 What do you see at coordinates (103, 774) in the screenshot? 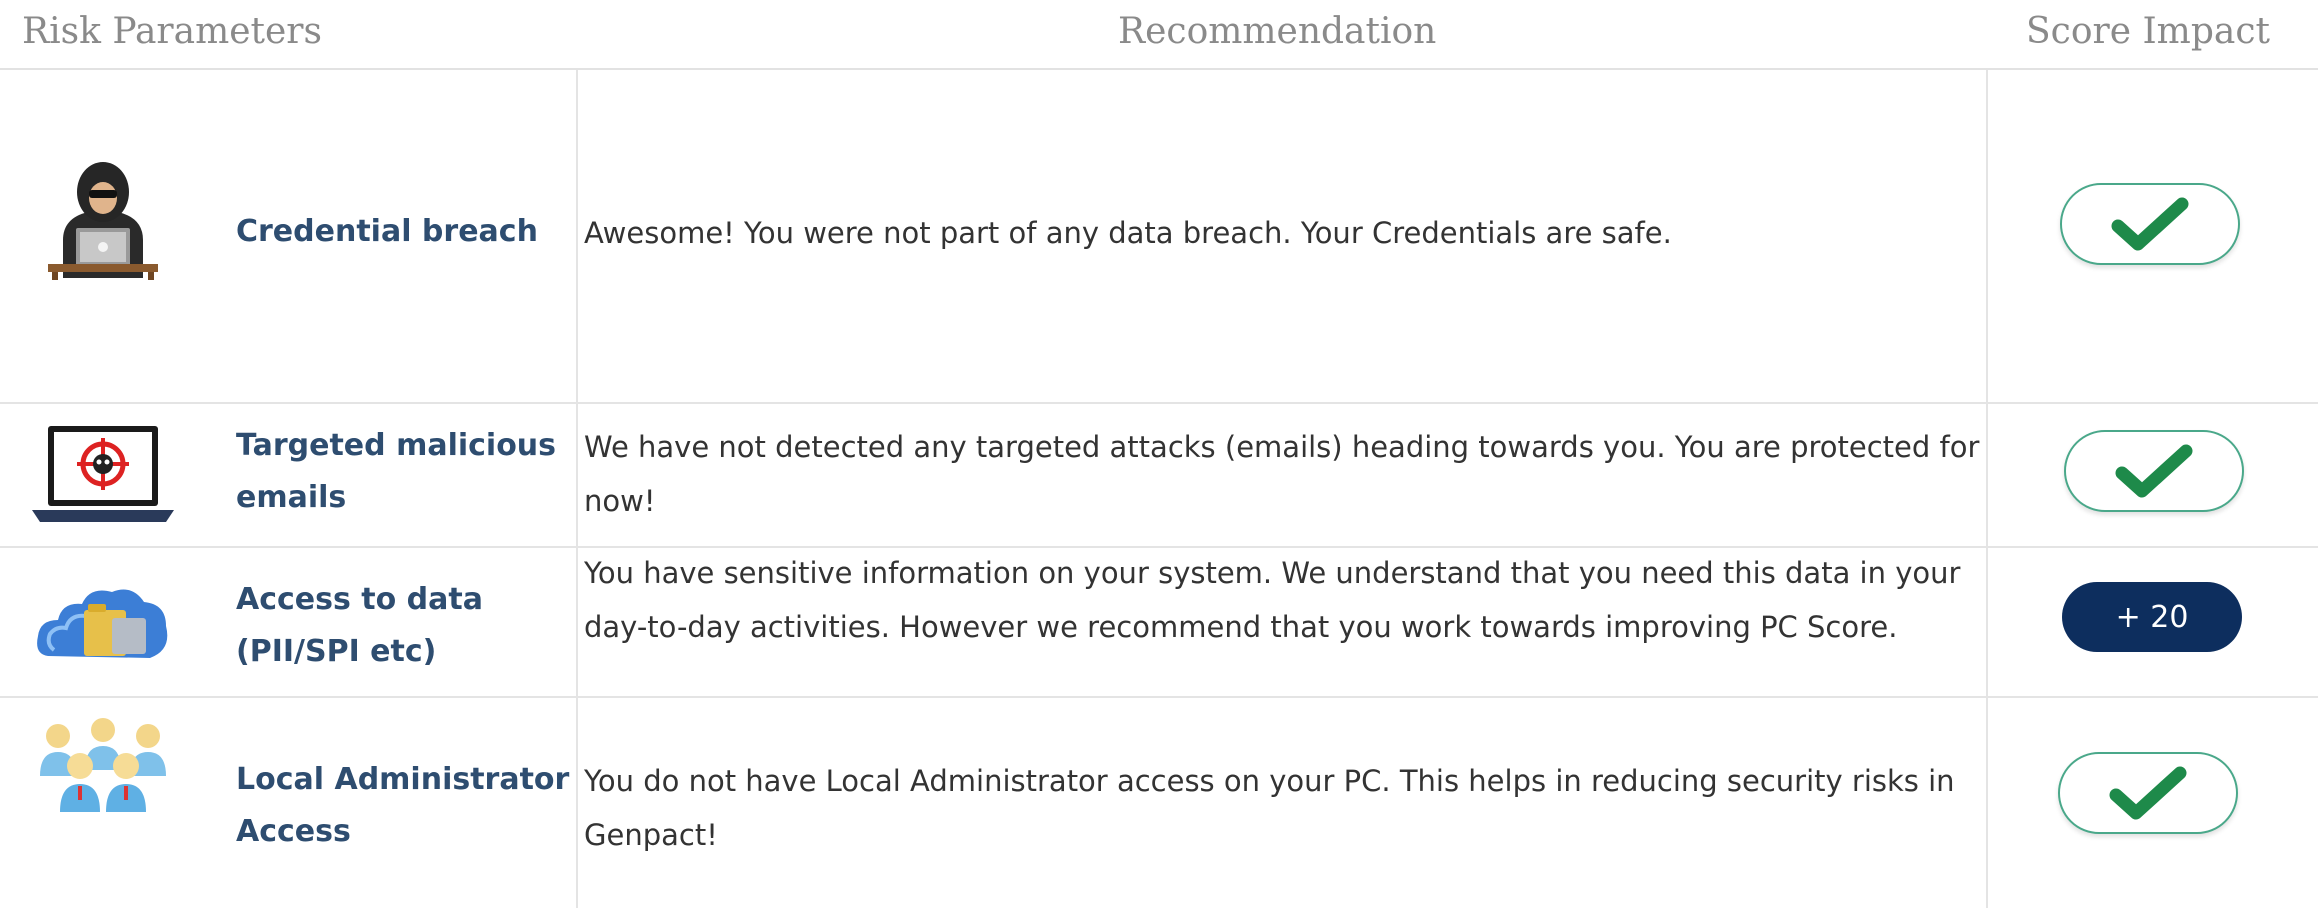
I see `user-group-icon` at bounding box center [103, 774].